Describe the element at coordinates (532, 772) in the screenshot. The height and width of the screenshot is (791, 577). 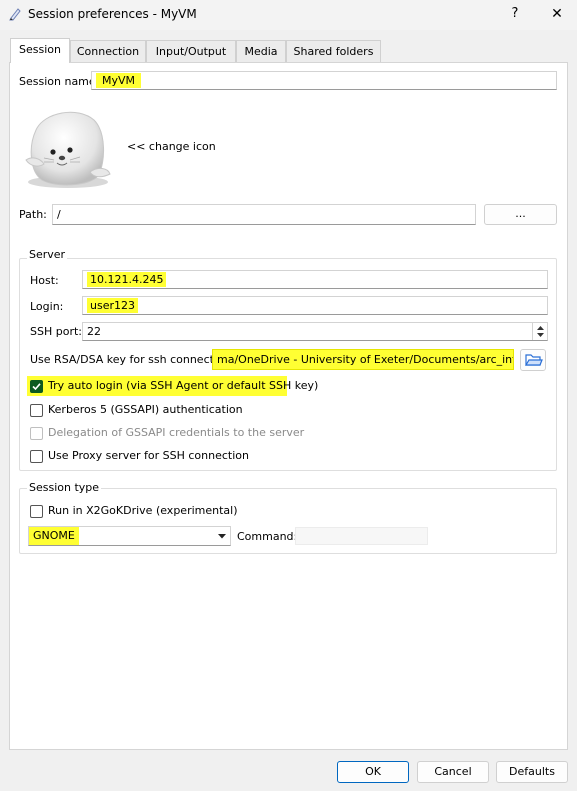
I see `defaults-button: Defaults` at that location.